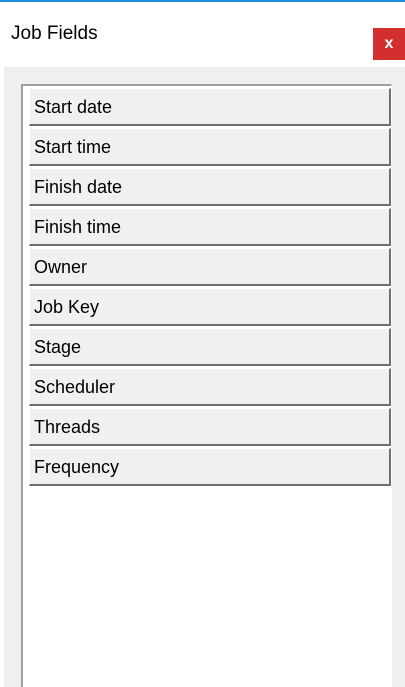 This screenshot has height=687, width=405. What do you see at coordinates (210, 187) in the screenshot?
I see `field-item-finish-date: Finish date` at bounding box center [210, 187].